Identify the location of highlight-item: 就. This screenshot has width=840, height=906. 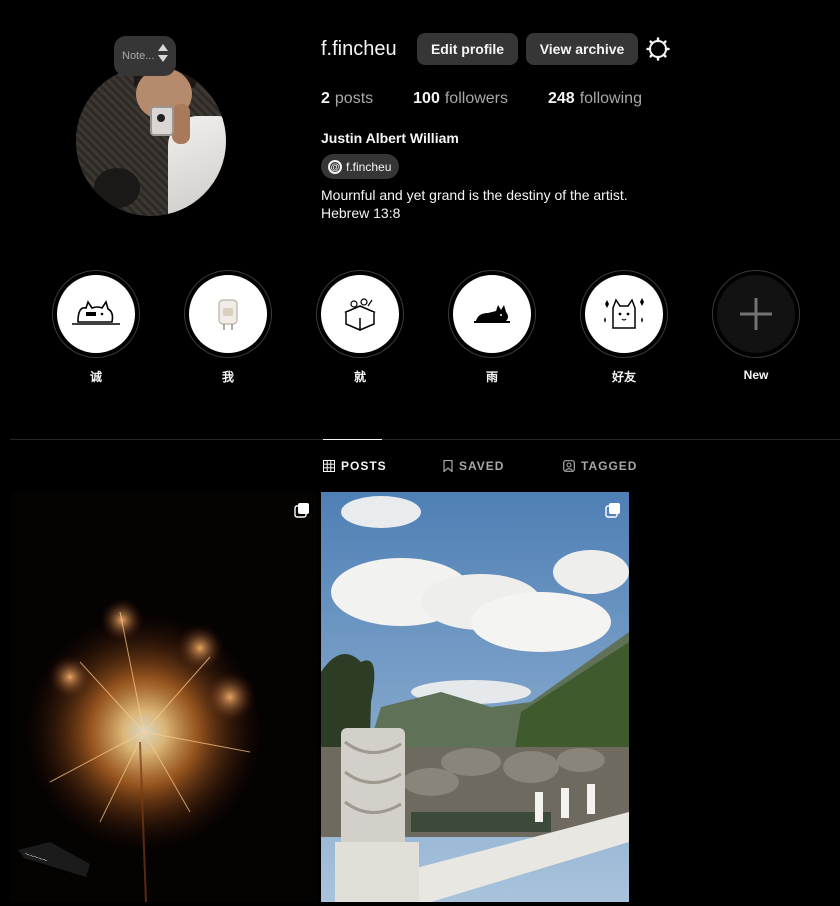
(360, 327).